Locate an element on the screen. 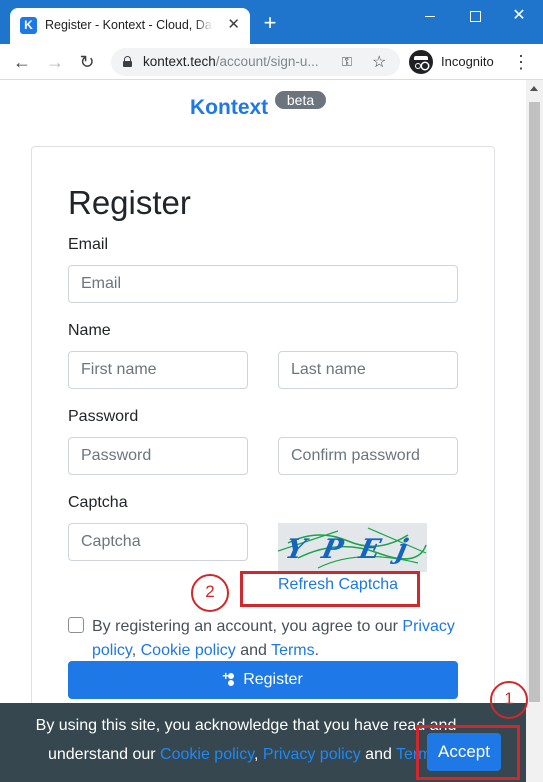 The width and height of the screenshot is (543, 782). url-host: kontext.tech is located at coordinates (179, 61).